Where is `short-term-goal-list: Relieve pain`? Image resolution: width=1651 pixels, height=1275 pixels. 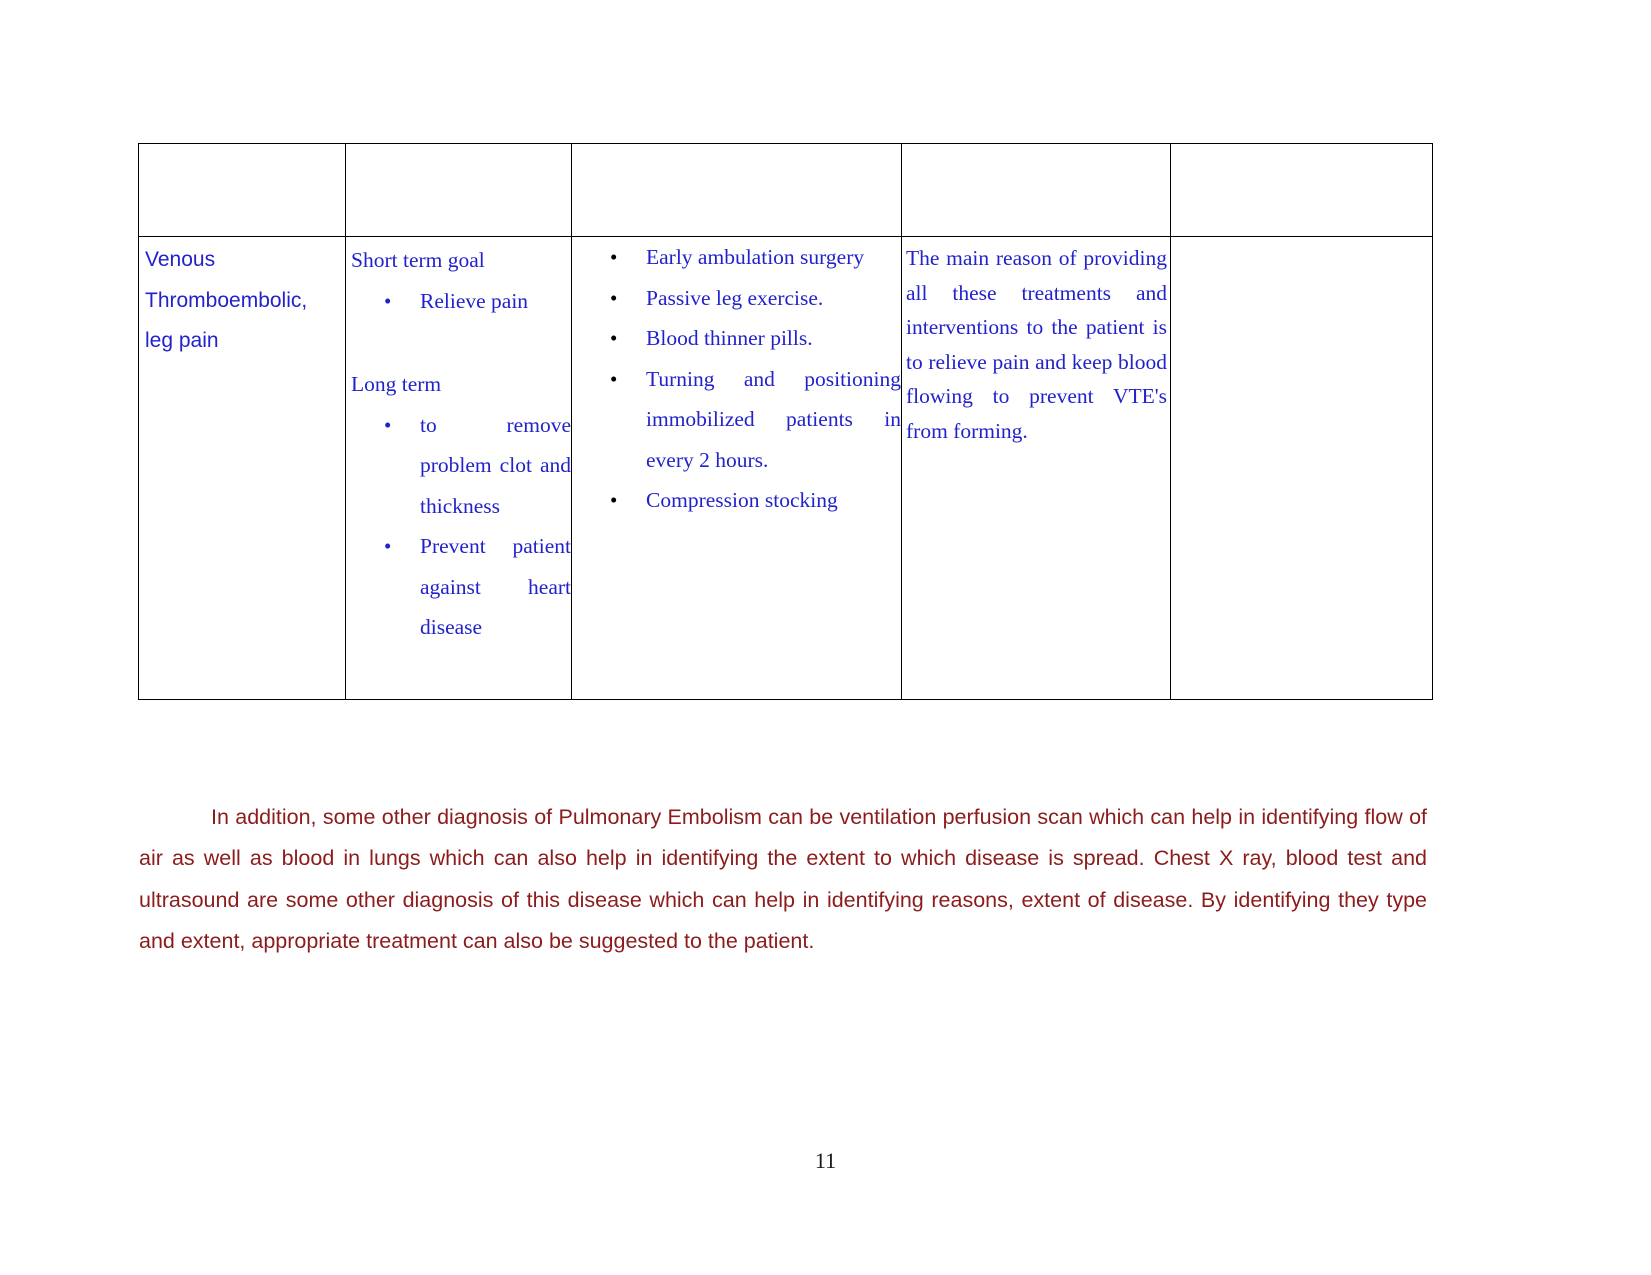 short-term-goal-list: Relieve pain is located at coordinates (458, 301).